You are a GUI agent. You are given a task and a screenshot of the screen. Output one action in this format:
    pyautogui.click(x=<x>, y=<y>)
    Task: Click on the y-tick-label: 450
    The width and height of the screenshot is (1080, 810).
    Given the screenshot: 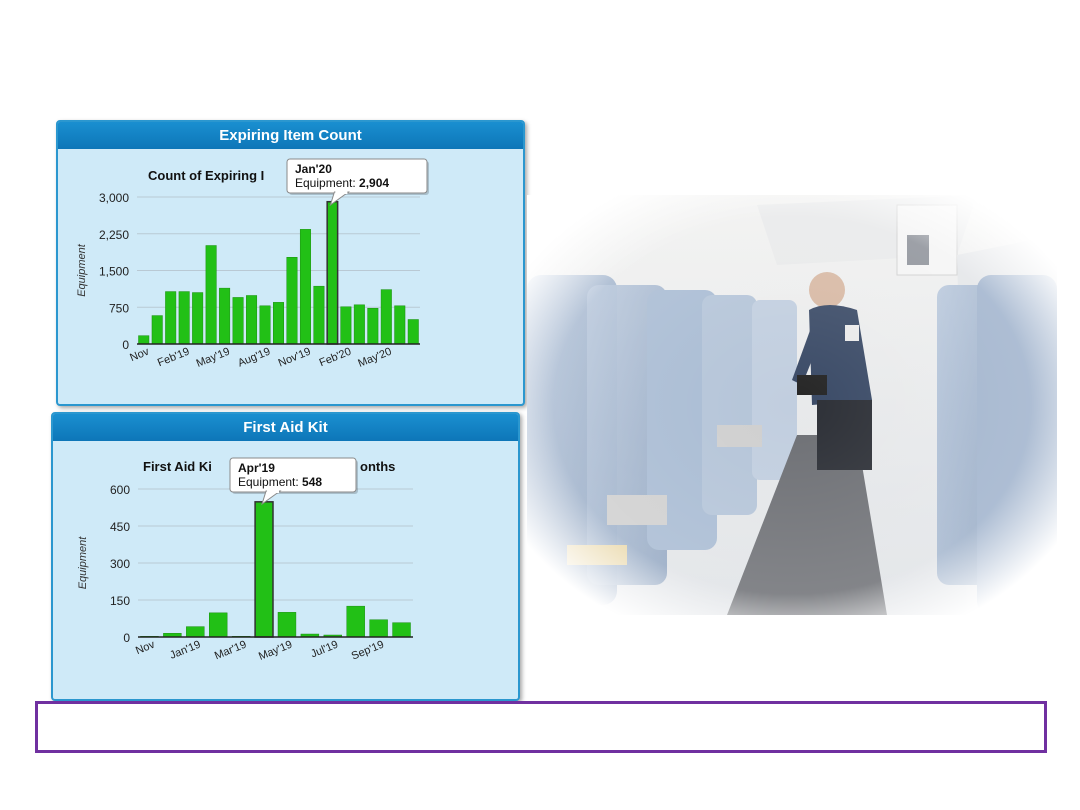 What is the action you would take?
    pyautogui.click(x=120, y=527)
    